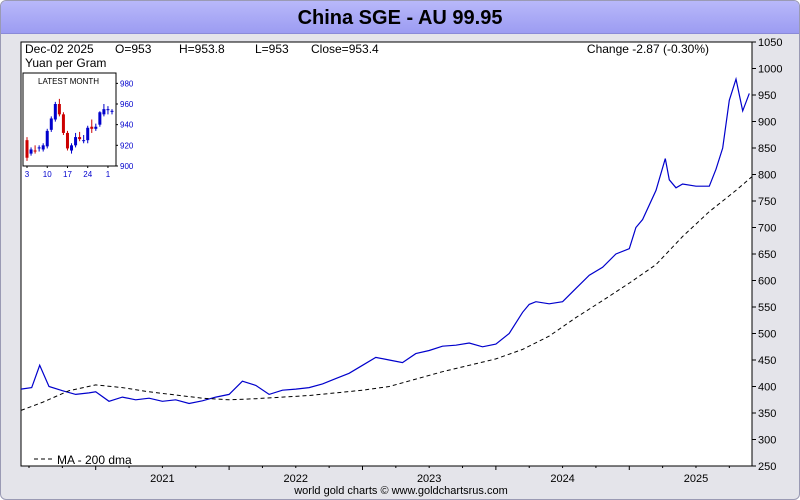 The height and width of the screenshot is (500, 800). Describe the element at coordinates (202, 49) in the screenshot. I see `header-high: H=953.8` at that location.